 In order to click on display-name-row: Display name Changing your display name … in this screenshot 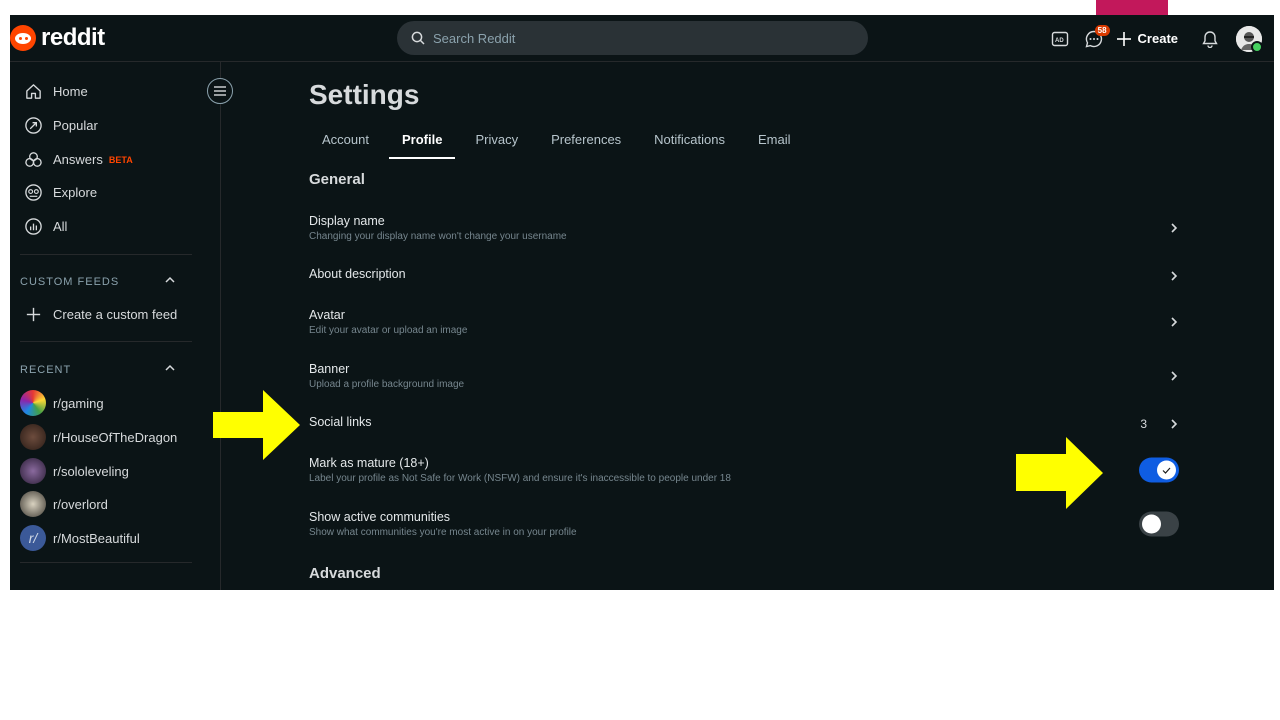, I will do `click(744, 228)`.